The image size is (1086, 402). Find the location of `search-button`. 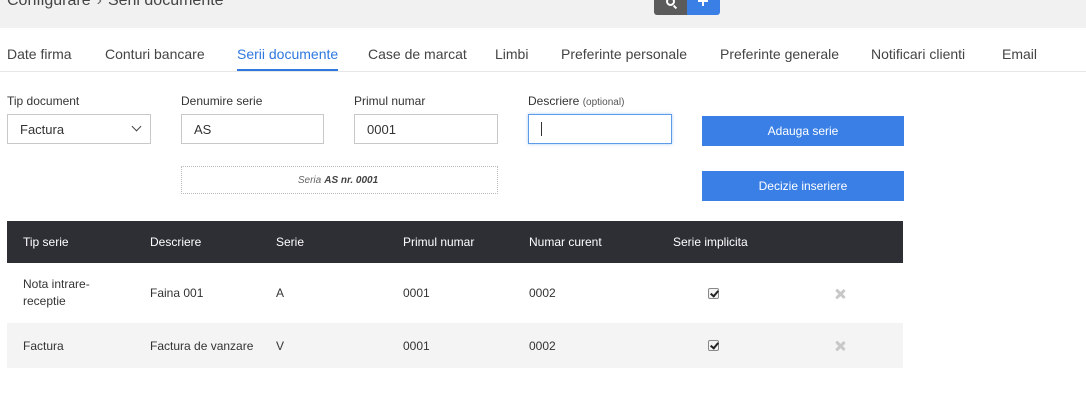

search-button is located at coordinates (670, 7).